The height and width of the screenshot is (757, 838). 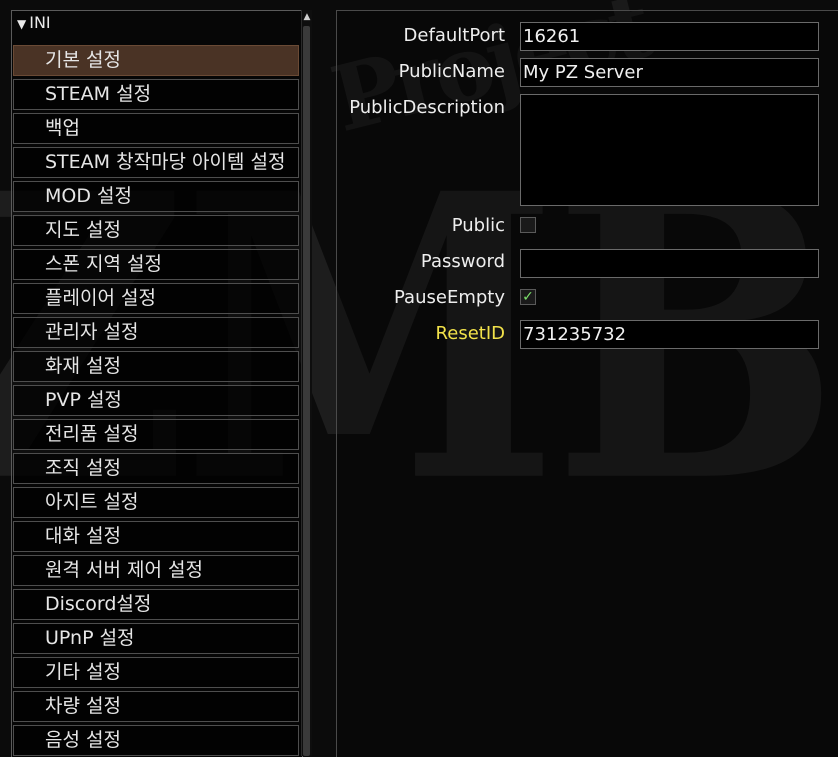 What do you see at coordinates (156, 196) in the screenshot?
I see `tree-item: MOD 설정` at bounding box center [156, 196].